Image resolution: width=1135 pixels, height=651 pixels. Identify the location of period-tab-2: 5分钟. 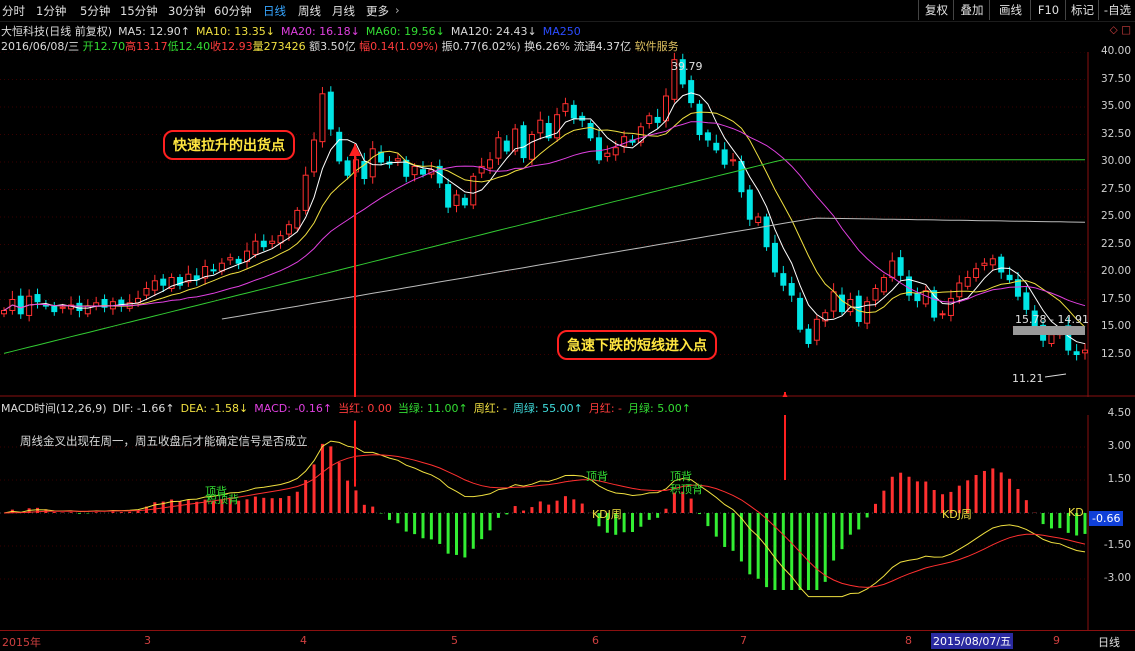
(95, 11).